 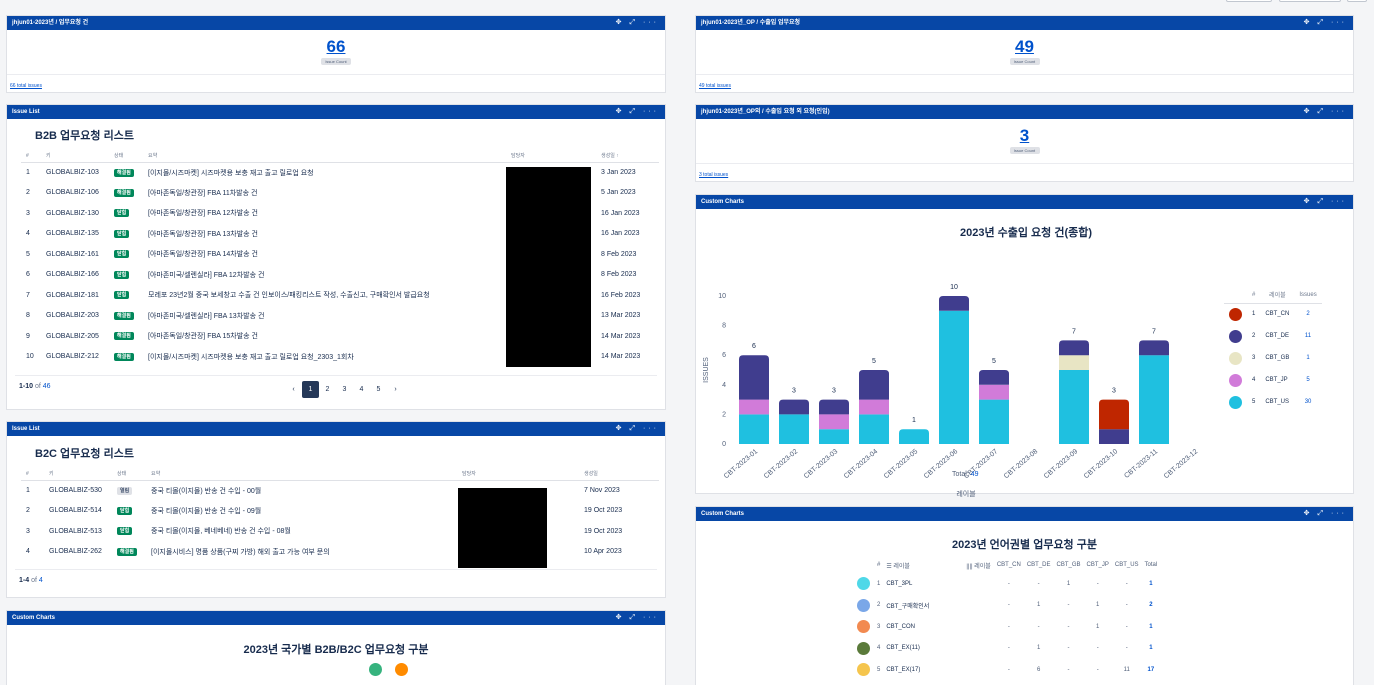 I want to click on legend-row: 1 CBT_CN 2, so click(x=1273, y=314).